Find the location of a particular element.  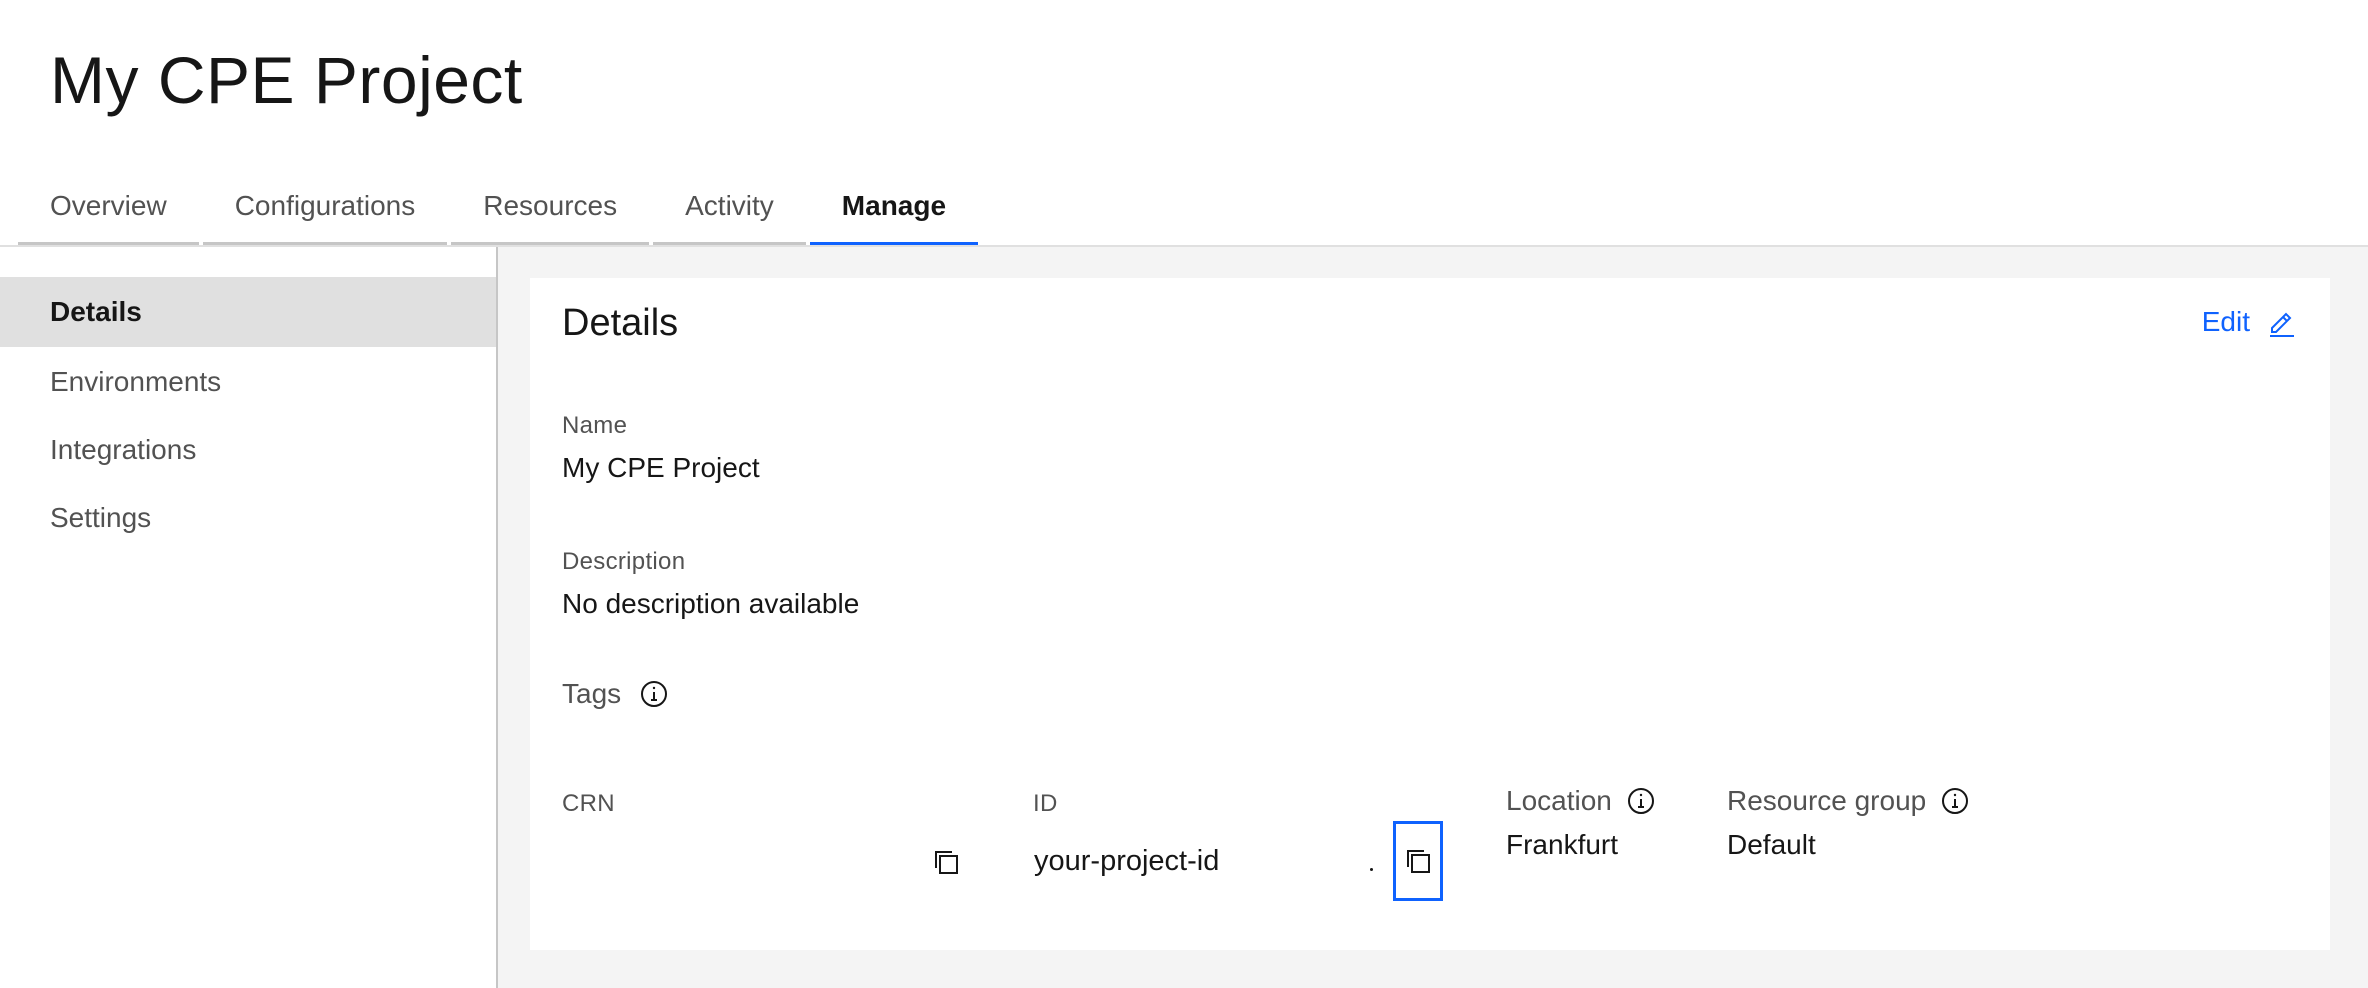

resource-group-label: Resource group is located at coordinates (1827, 800).